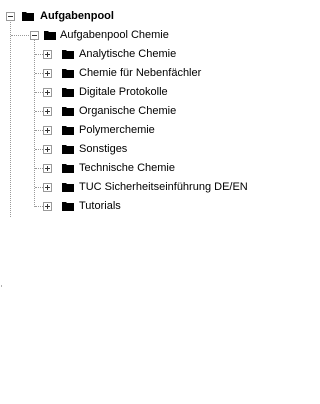 This screenshot has width=320, height=404. What do you see at coordinates (123, 92) in the screenshot?
I see `tree-node-label: Digitale Protokolle` at bounding box center [123, 92].